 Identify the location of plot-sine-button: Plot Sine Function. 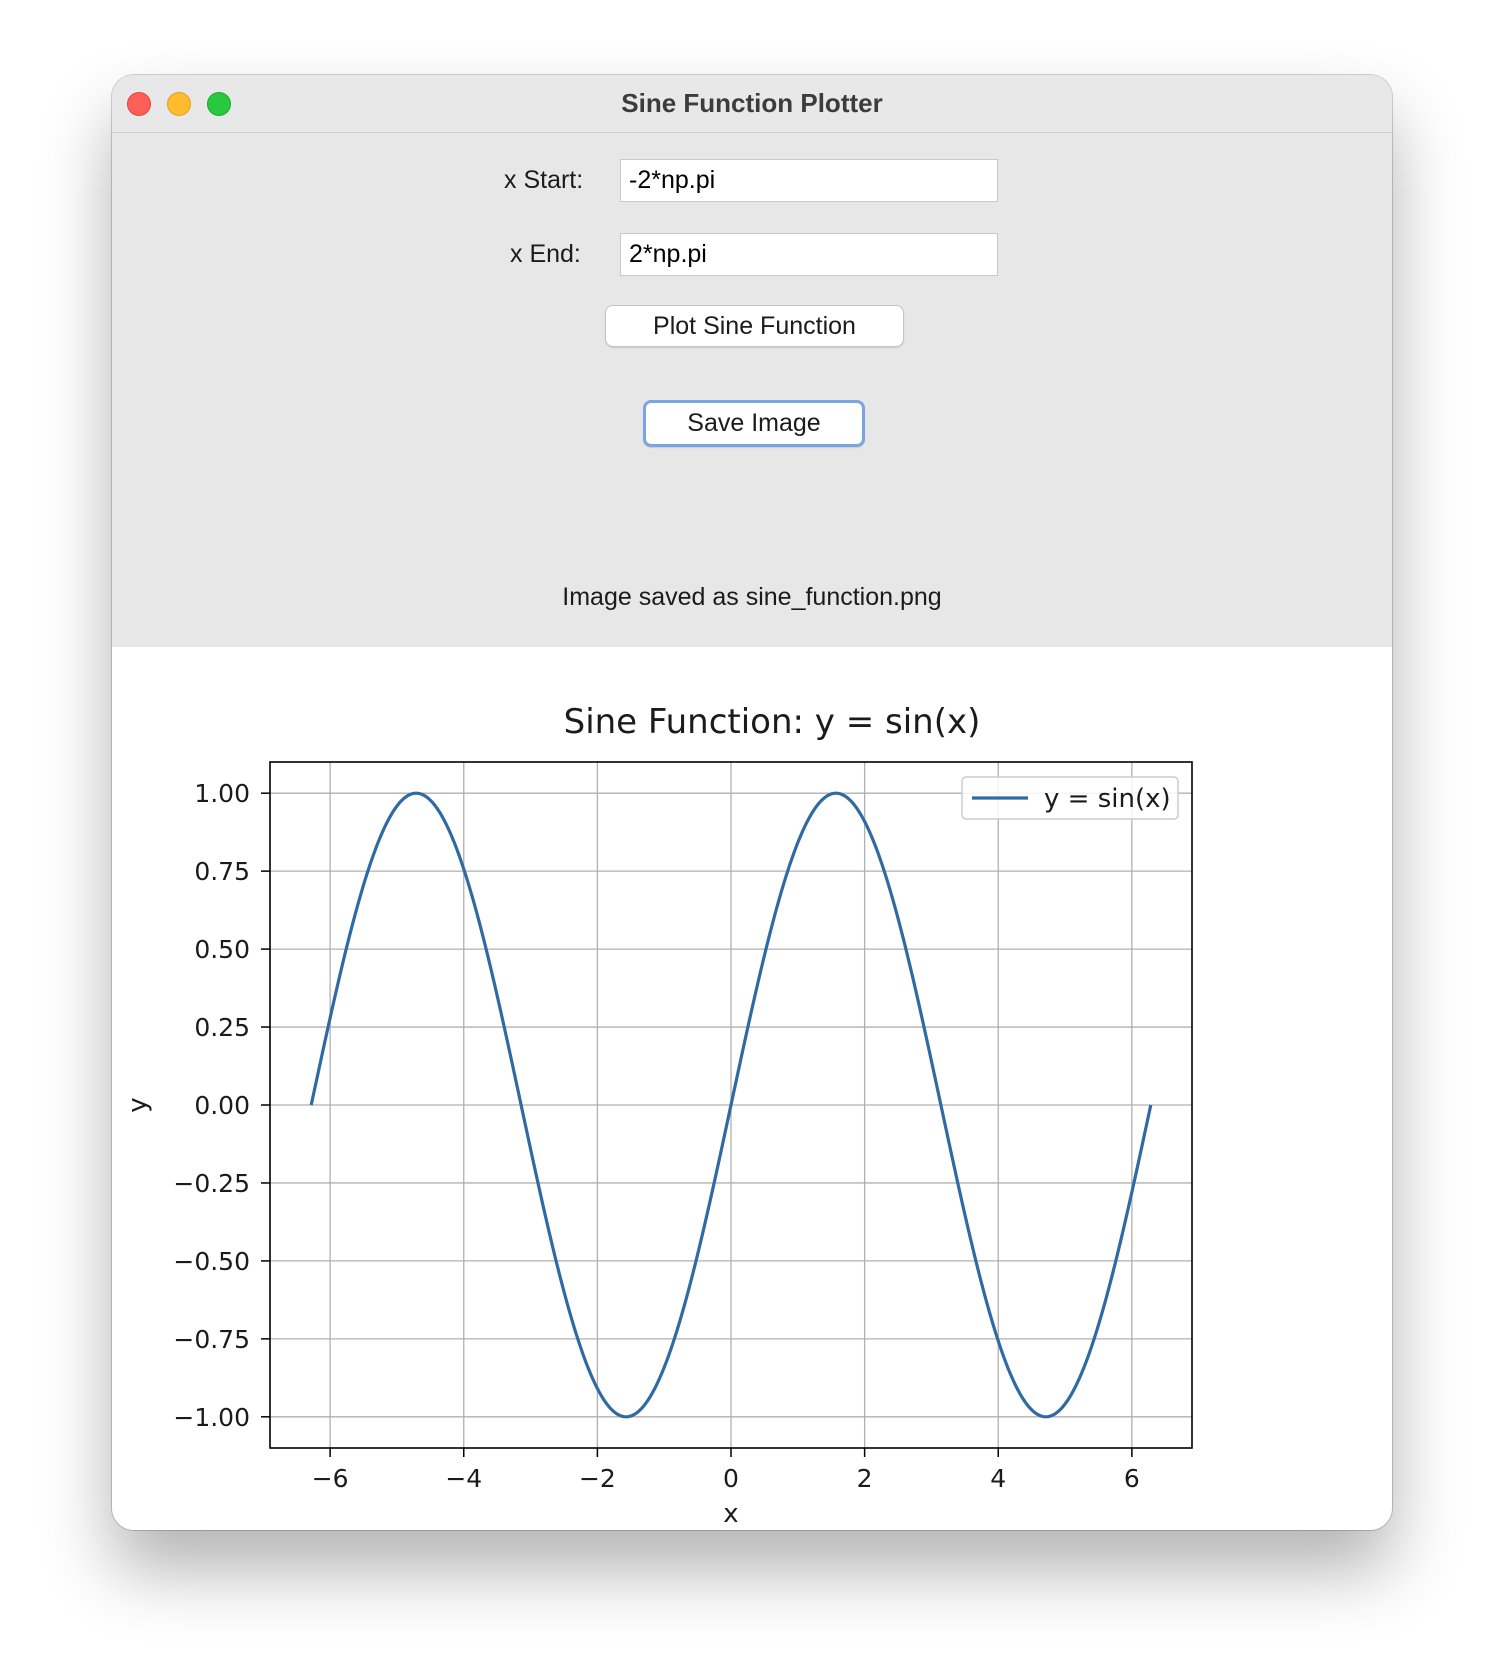
(754, 326).